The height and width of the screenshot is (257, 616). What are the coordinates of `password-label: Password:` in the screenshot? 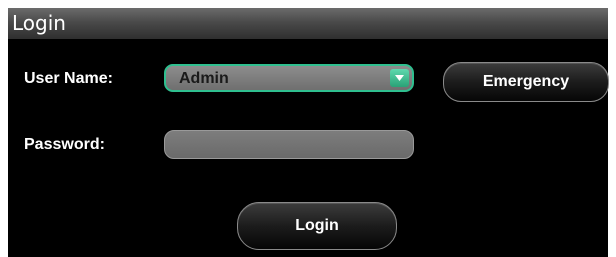 It's located at (64, 144).